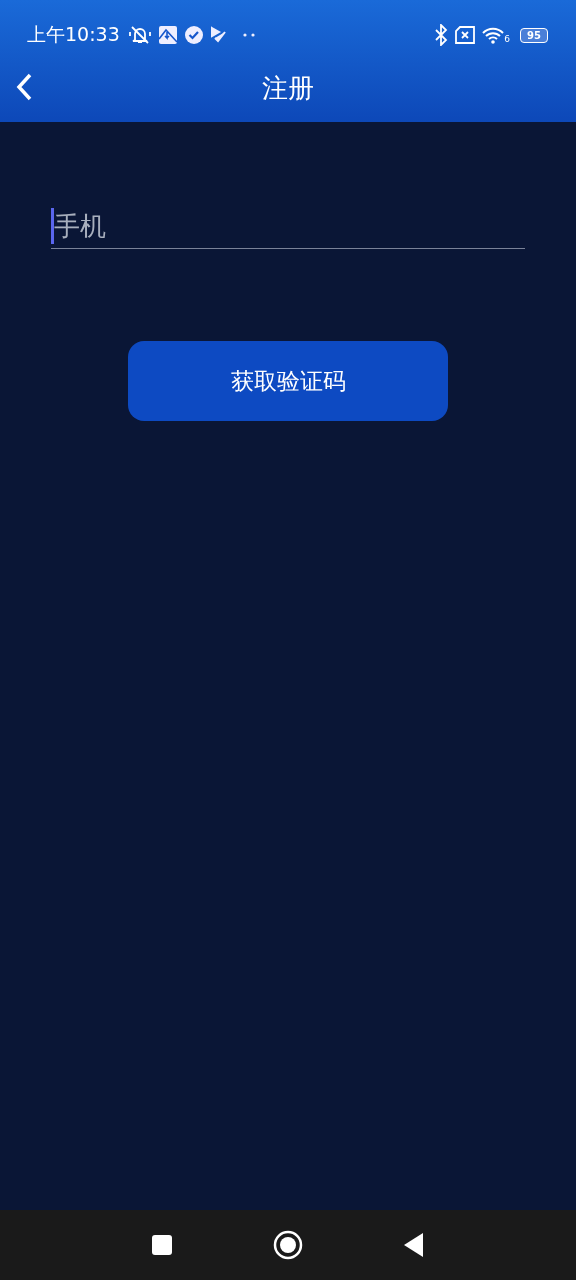  I want to click on battery-indicator: 95, so click(534, 35).